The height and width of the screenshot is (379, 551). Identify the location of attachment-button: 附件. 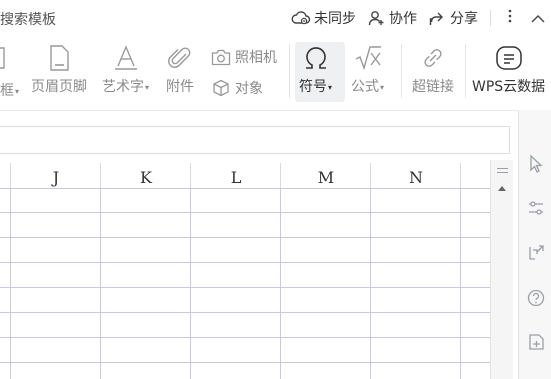
(180, 70).